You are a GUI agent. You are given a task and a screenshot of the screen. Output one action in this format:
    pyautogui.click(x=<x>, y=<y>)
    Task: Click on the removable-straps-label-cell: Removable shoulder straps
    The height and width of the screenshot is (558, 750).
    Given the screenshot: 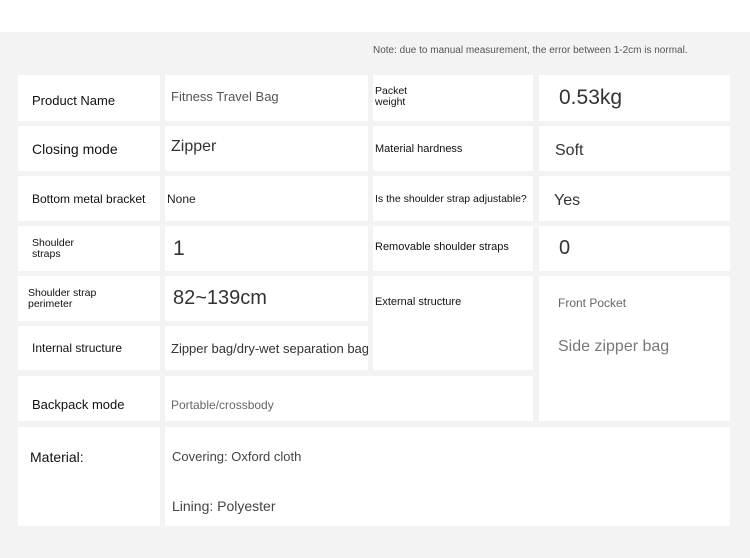 What is the action you would take?
    pyautogui.click(x=453, y=248)
    